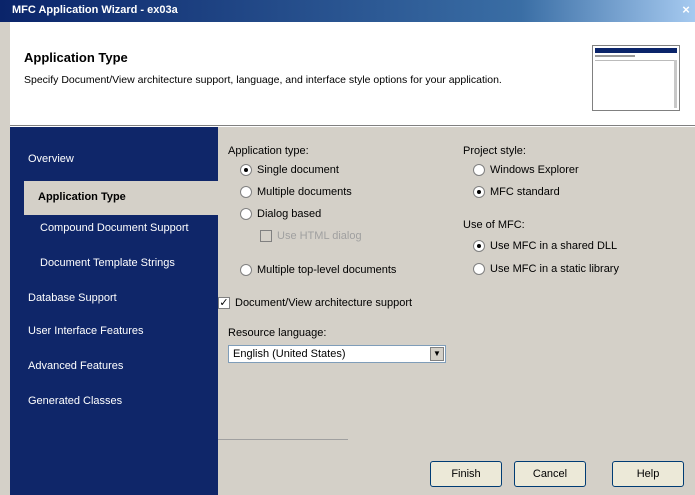 Image resolution: width=695 pixels, height=495 pixels. Describe the element at coordinates (347, 11) in the screenshot. I see `title-bar: MFC Application Wizard - ex03a ×` at that location.